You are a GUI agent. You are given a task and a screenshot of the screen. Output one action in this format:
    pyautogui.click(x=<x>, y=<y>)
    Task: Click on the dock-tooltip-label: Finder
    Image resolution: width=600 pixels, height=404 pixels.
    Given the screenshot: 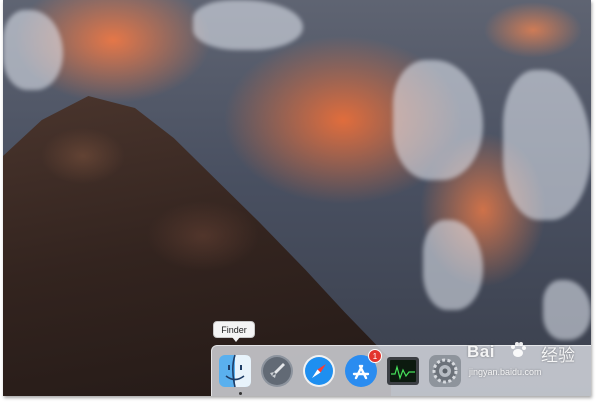 What is the action you would take?
    pyautogui.click(x=234, y=329)
    